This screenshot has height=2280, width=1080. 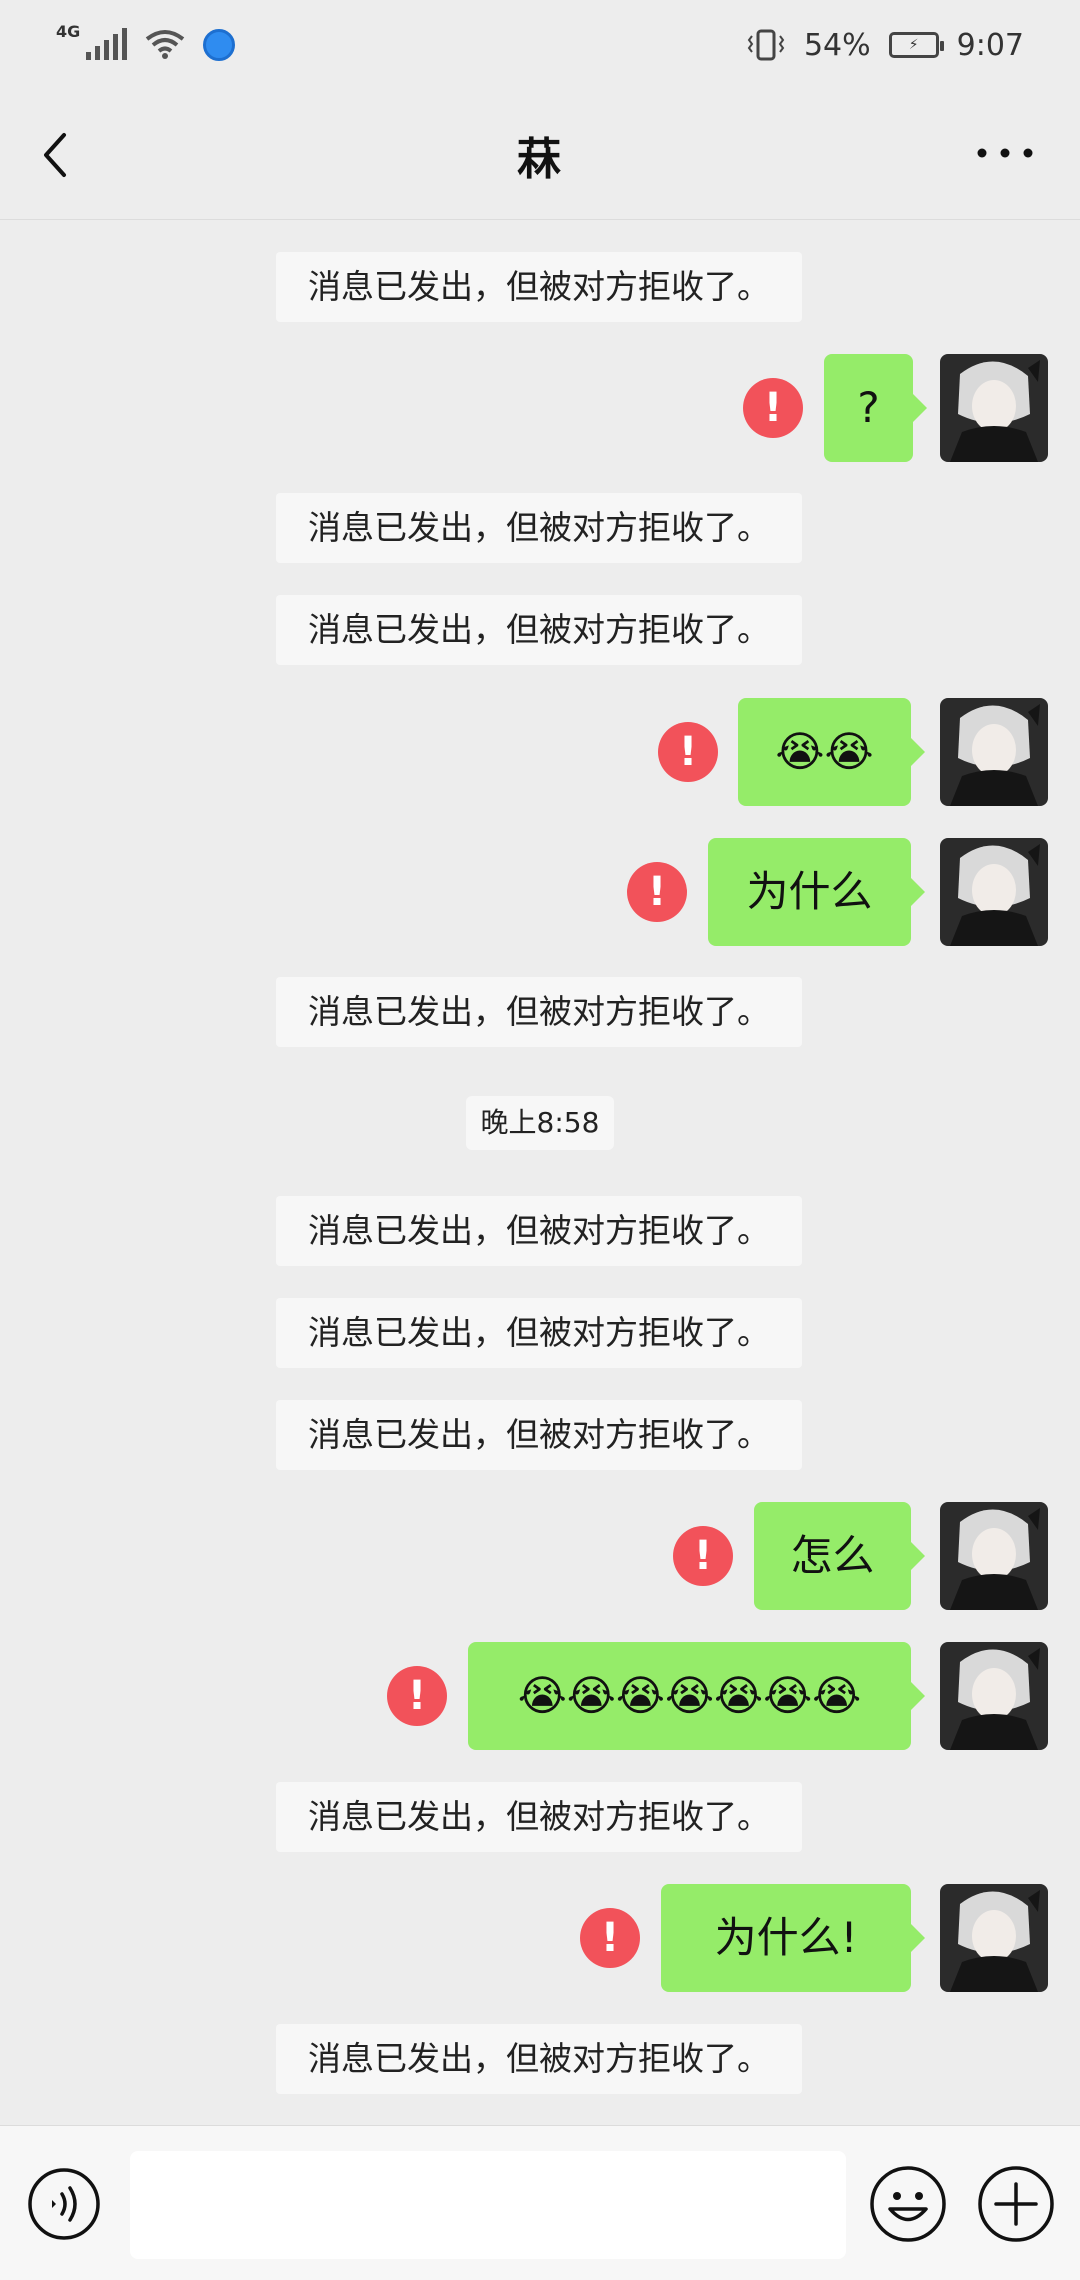 What do you see at coordinates (875, 408) in the screenshot?
I see `message-bubble: ?` at bounding box center [875, 408].